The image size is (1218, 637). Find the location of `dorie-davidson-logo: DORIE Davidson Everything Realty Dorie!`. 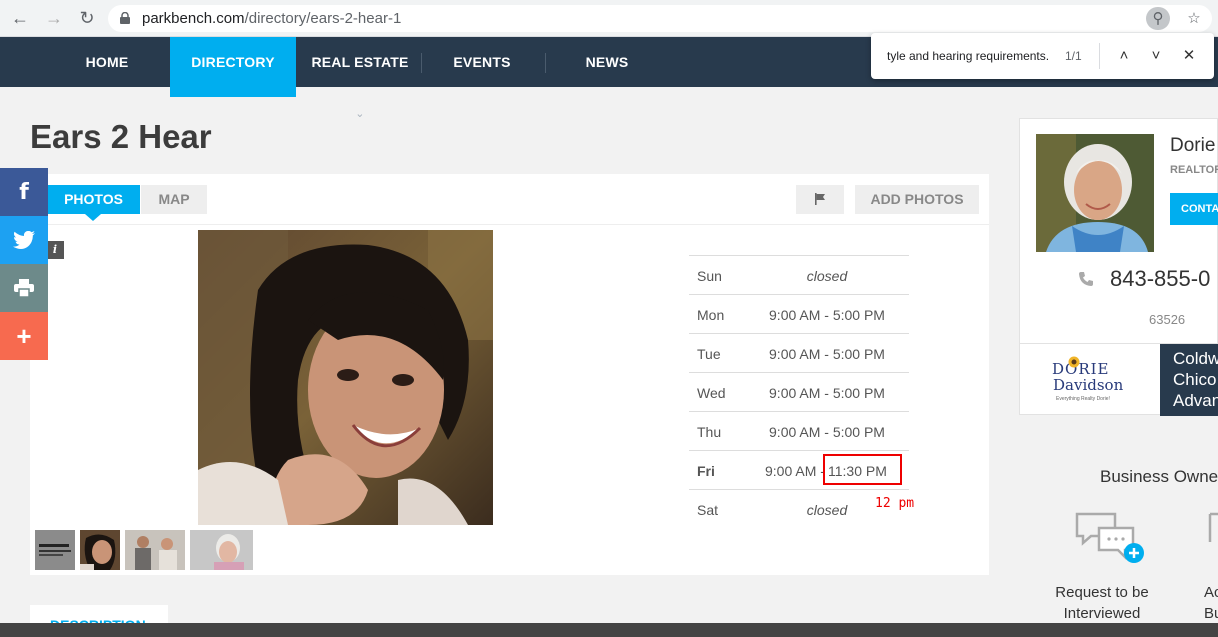

dorie-davidson-logo: DORIE Davidson Everything Realty Dorie! is located at coordinates (1089, 380).